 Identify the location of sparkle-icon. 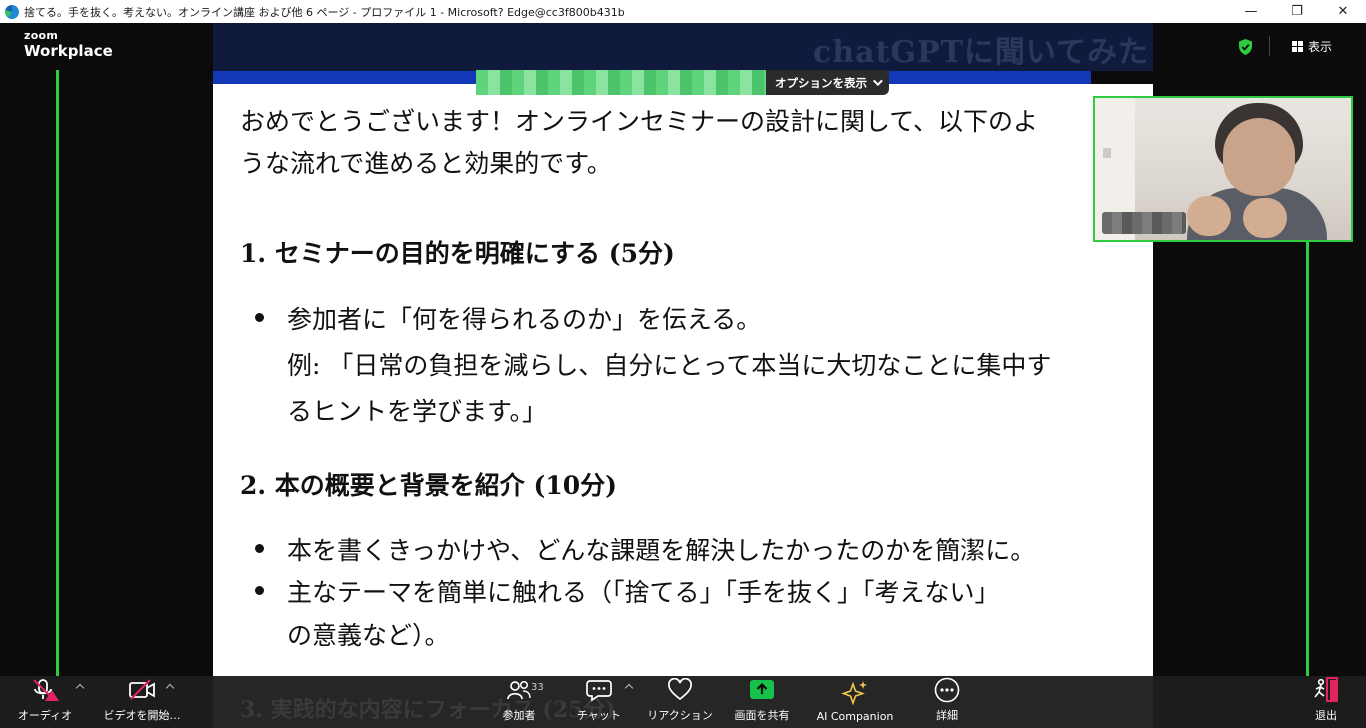
(854, 693).